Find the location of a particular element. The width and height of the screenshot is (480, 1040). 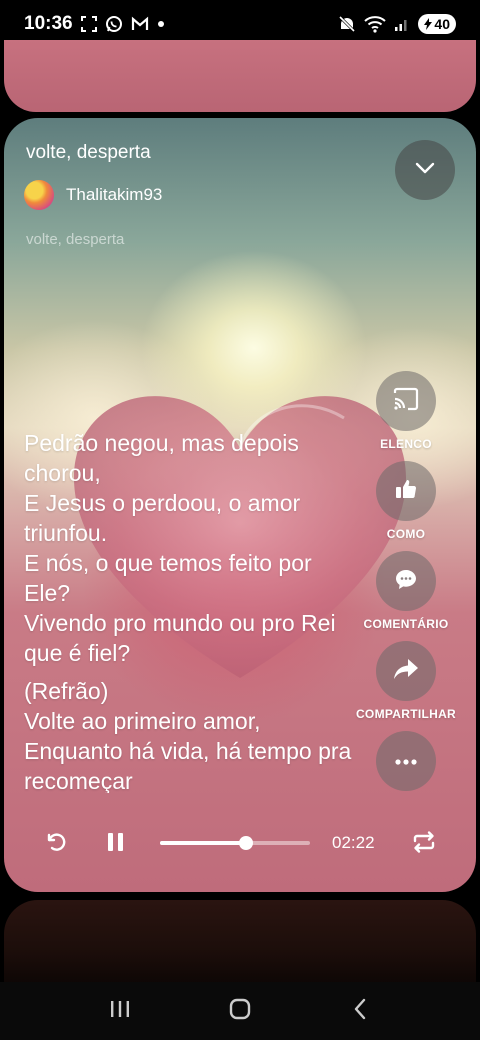

share-label: COMPARTILHAR is located at coordinates (406, 714).